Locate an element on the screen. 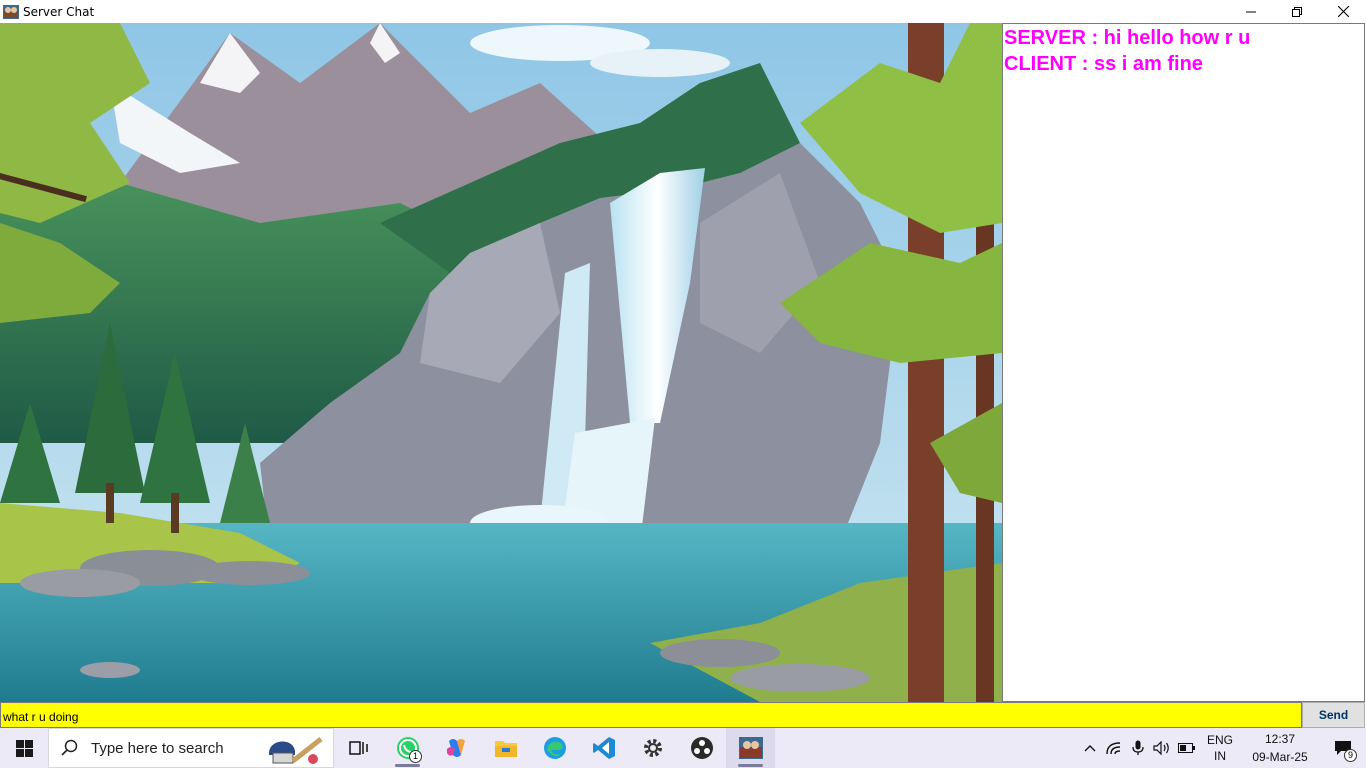 This screenshot has height=768, width=1366. edge-icon is located at coordinates (554, 748).